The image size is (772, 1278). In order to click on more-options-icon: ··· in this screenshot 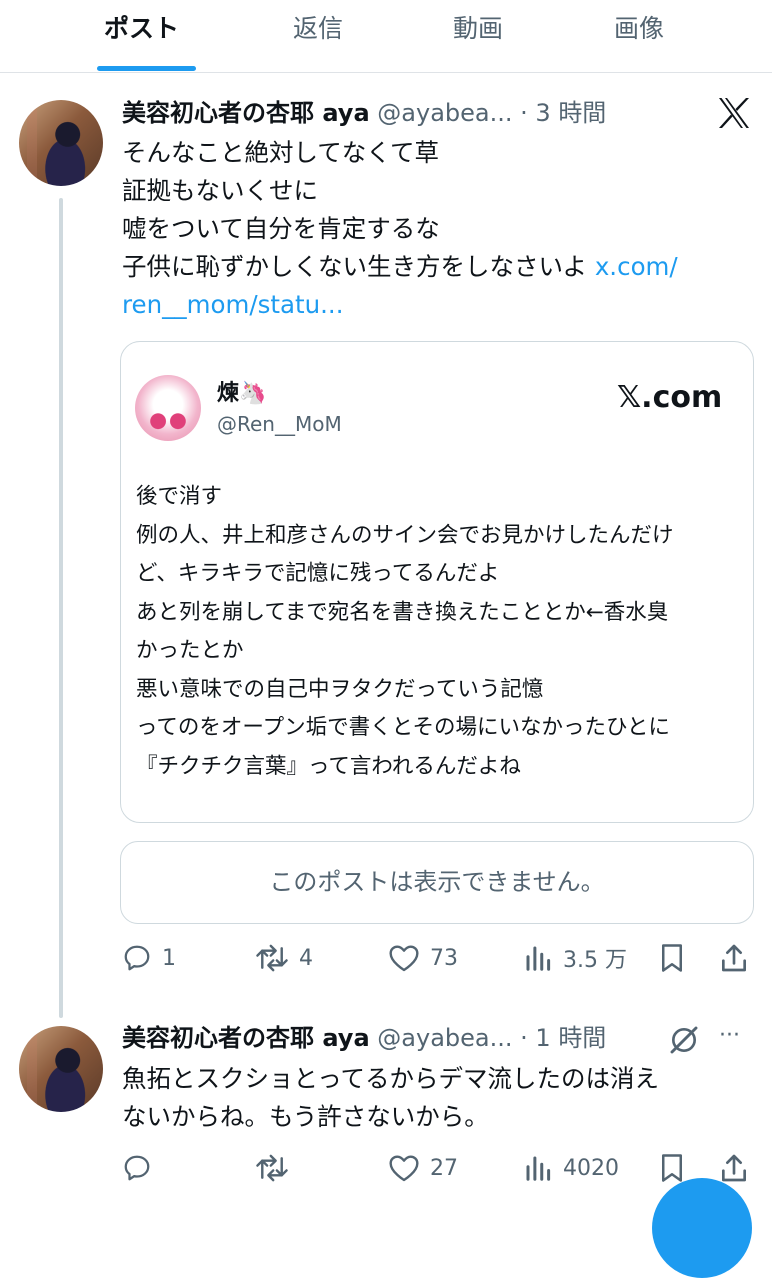, I will do `click(729, 1036)`.